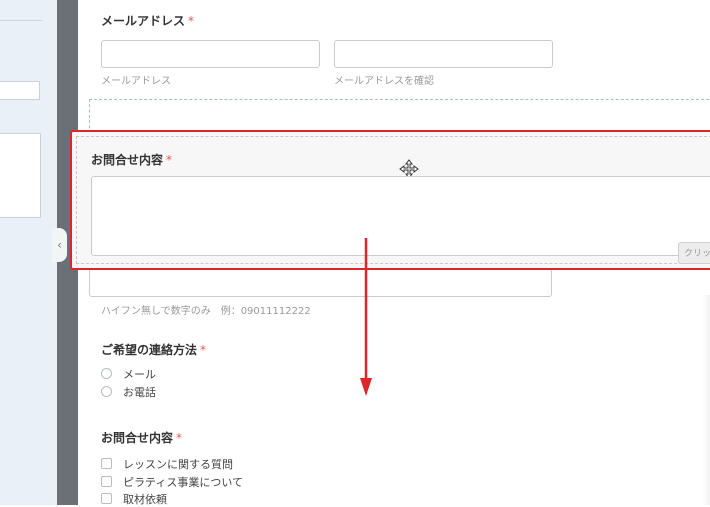 The height and width of the screenshot is (507, 710). I want to click on inquiry-type-option-lesson: レッスンに関する質問, so click(178, 464).